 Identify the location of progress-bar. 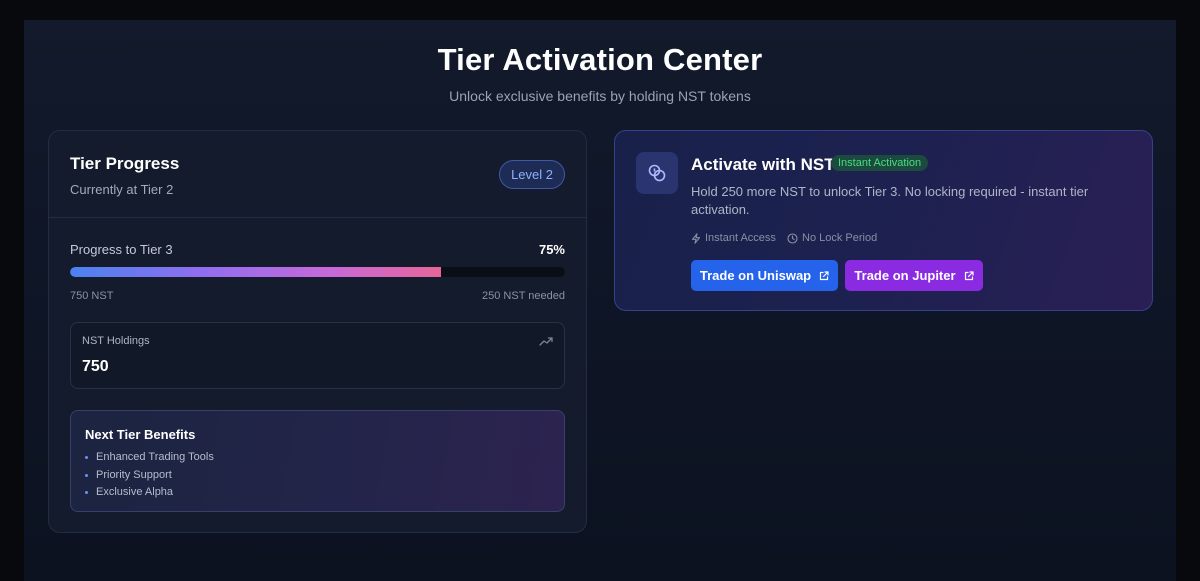
(317, 272).